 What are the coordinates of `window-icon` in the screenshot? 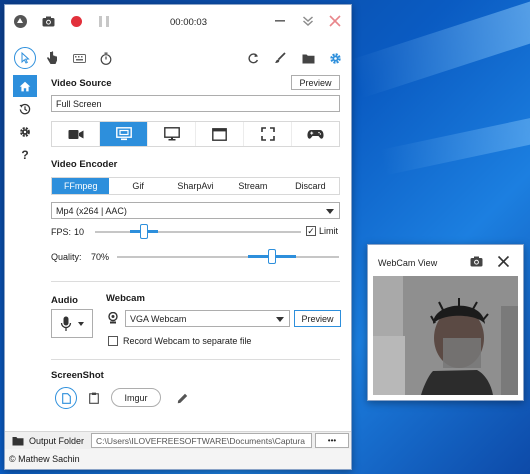 It's located at (219, 134).